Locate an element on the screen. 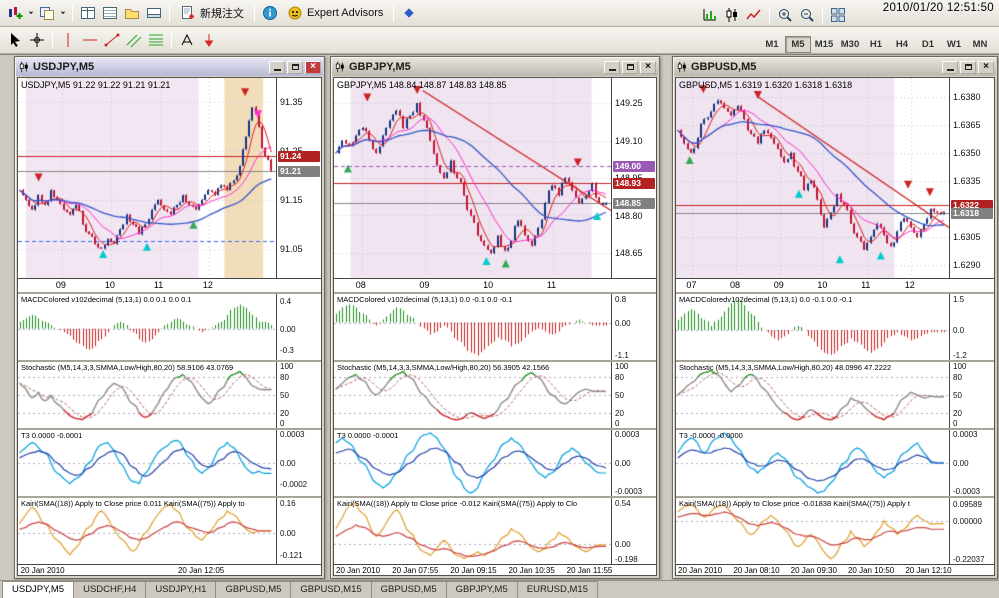  price-tag: 148.93 is located at coordinates (634, 183).